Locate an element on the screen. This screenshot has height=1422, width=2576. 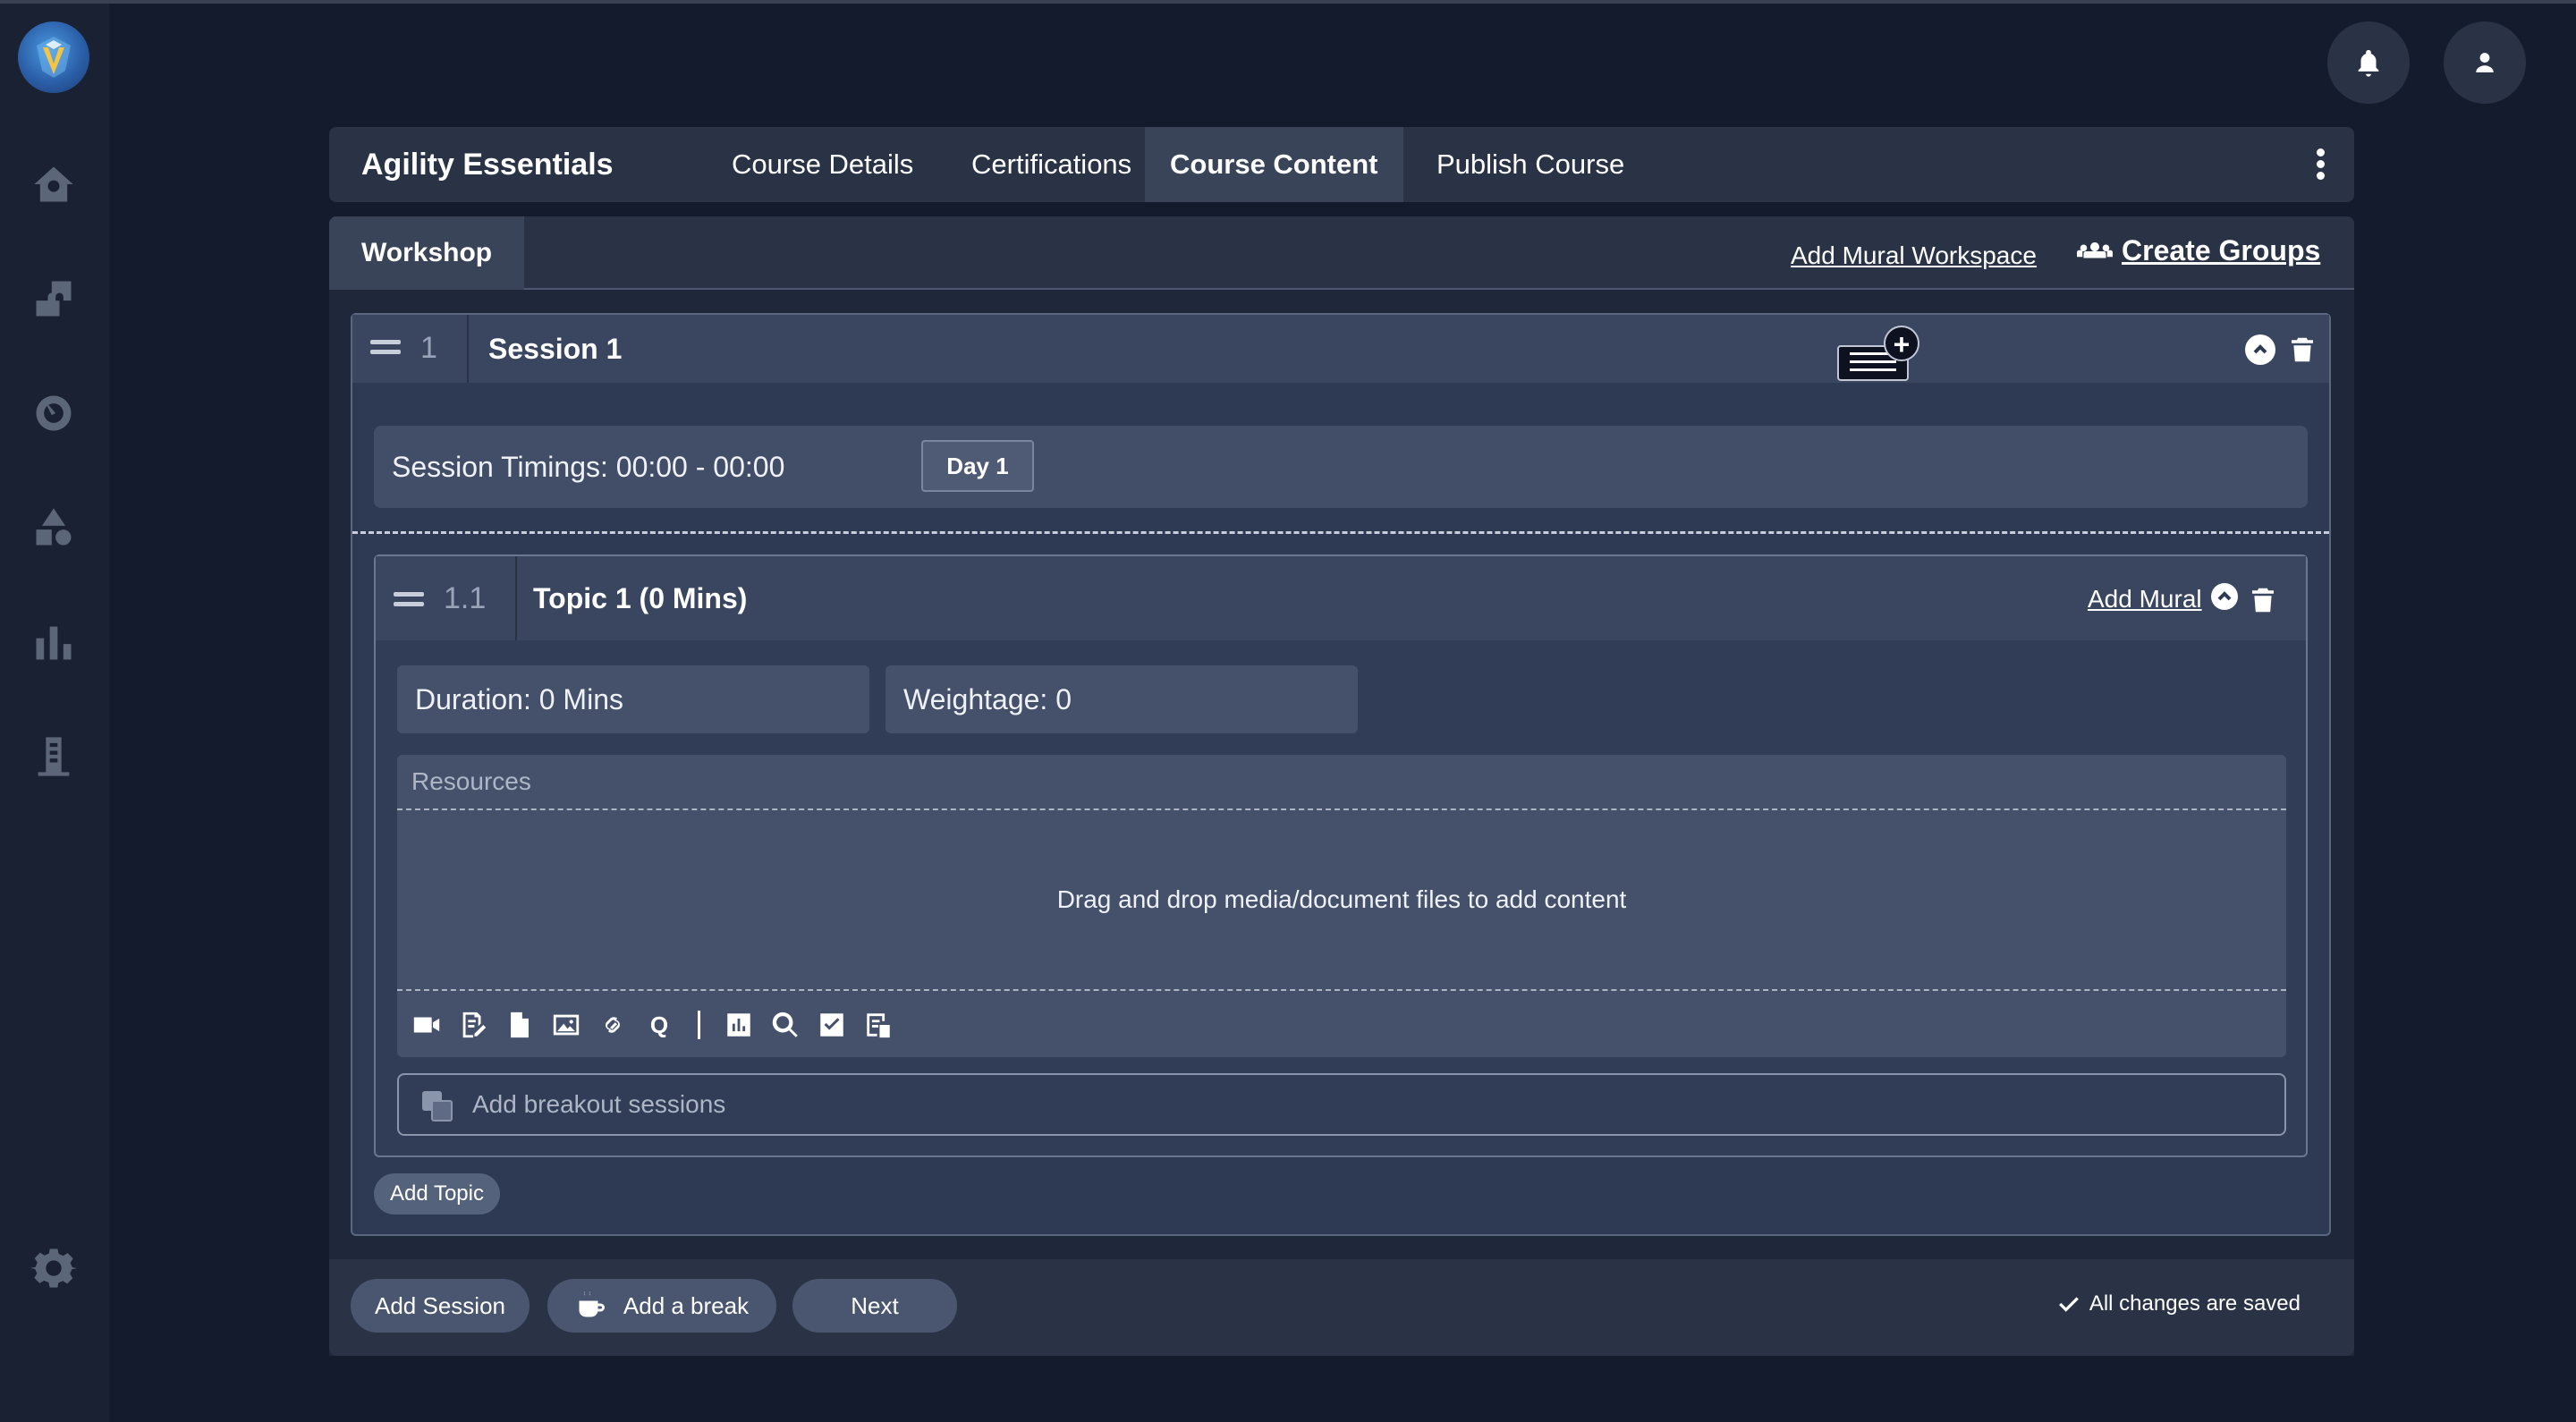
link-icon is located at coordinates (612, 1025).